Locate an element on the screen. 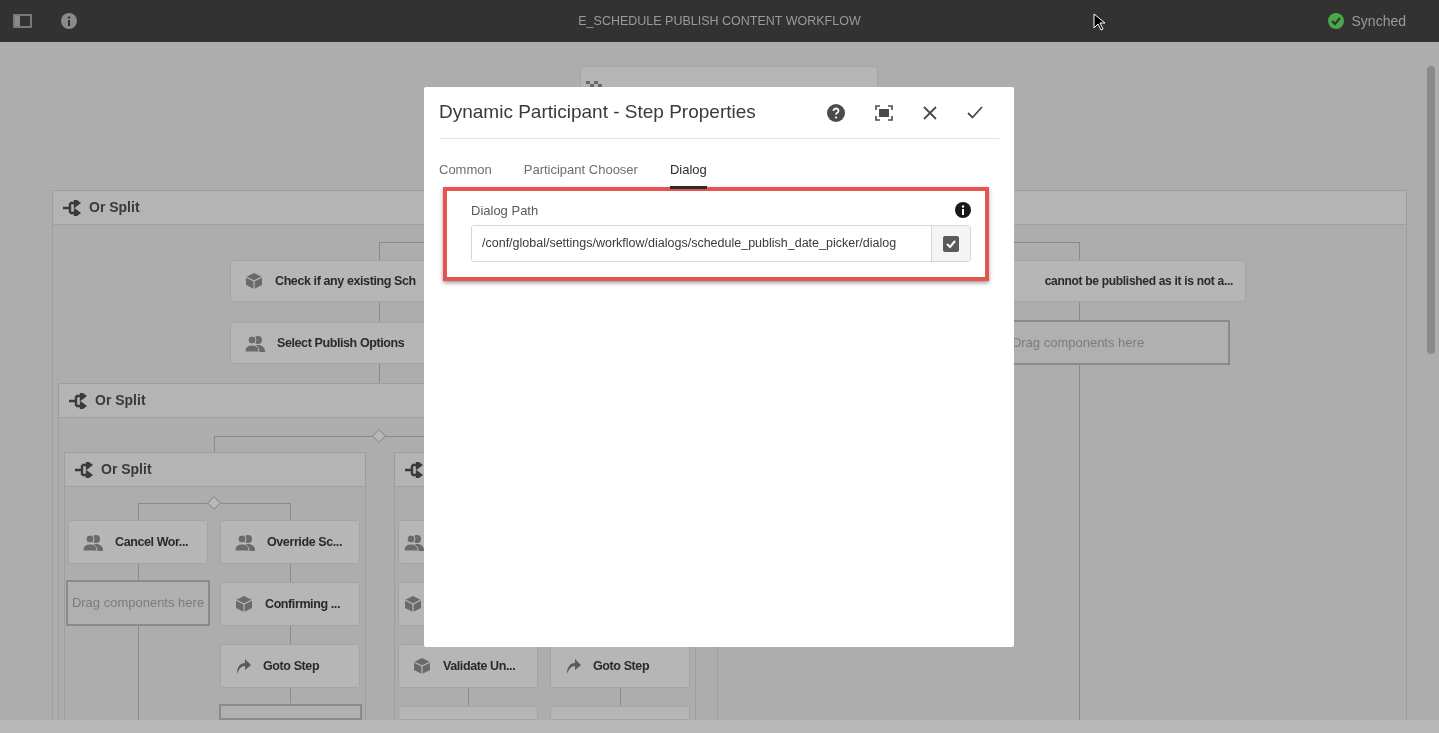  workflow-title: E_SCHEDULE PUBLISH CONTENT WORKFLOW is located at coordinates (719, 21).